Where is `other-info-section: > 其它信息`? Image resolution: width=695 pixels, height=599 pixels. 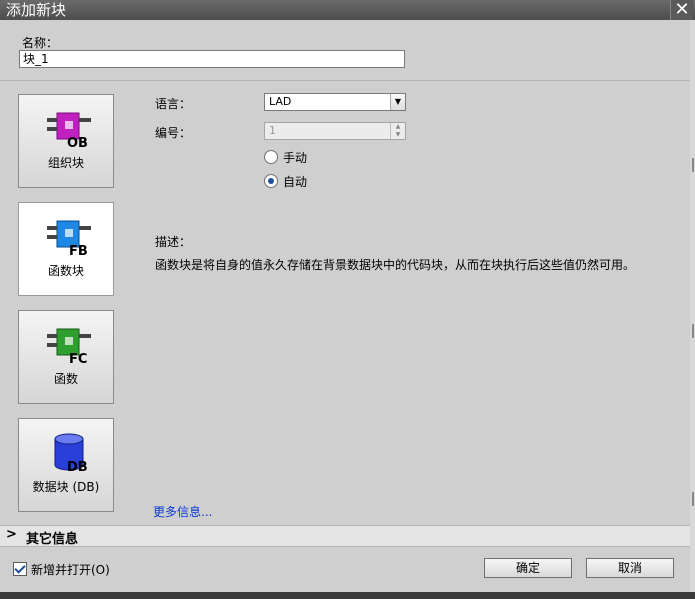
other-info-section: > 其它信息 is located at coordinates (345, 536).